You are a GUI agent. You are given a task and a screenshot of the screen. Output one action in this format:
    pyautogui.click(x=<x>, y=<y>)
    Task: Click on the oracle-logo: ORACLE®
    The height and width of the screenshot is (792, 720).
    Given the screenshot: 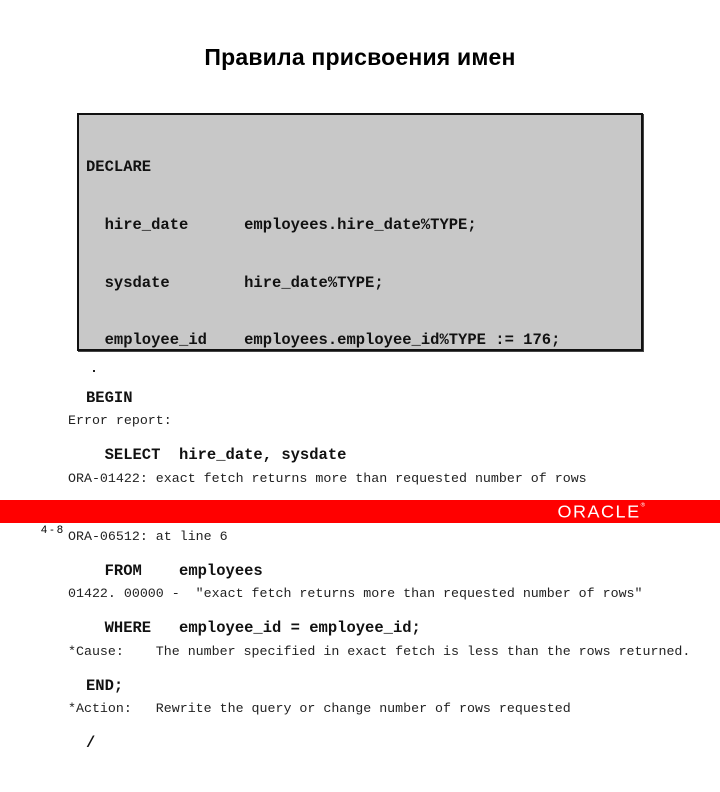 What is the action you would take?
    pyautogui.click(x=601, y=513)
    